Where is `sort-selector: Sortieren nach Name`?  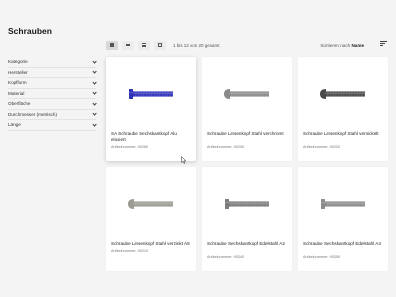 sort-selector: Sortieren nach Name is located at coordinates (342, 45).